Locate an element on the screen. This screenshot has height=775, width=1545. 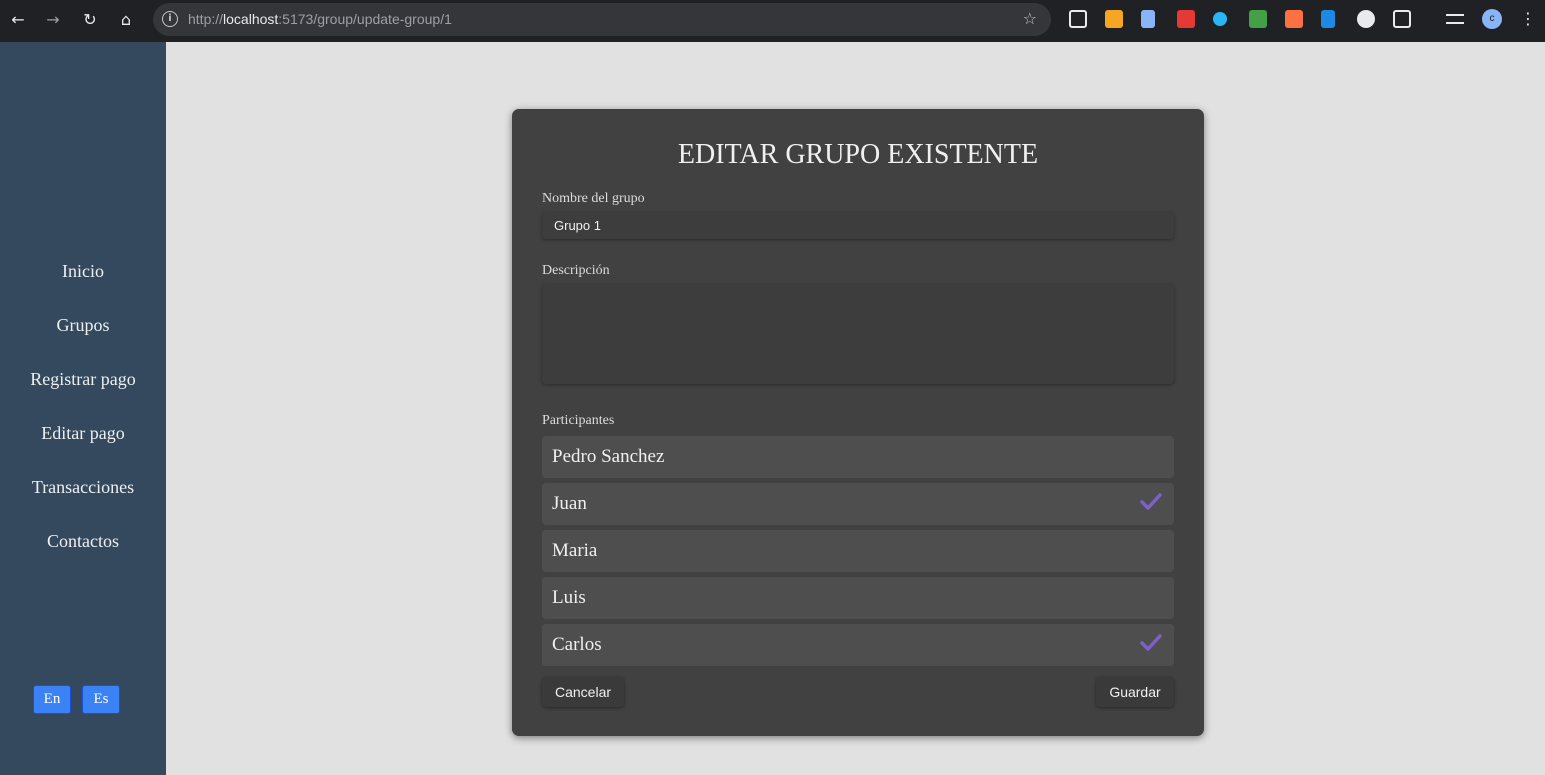
participants-label: Participantes is located at coordinates (578, 420).